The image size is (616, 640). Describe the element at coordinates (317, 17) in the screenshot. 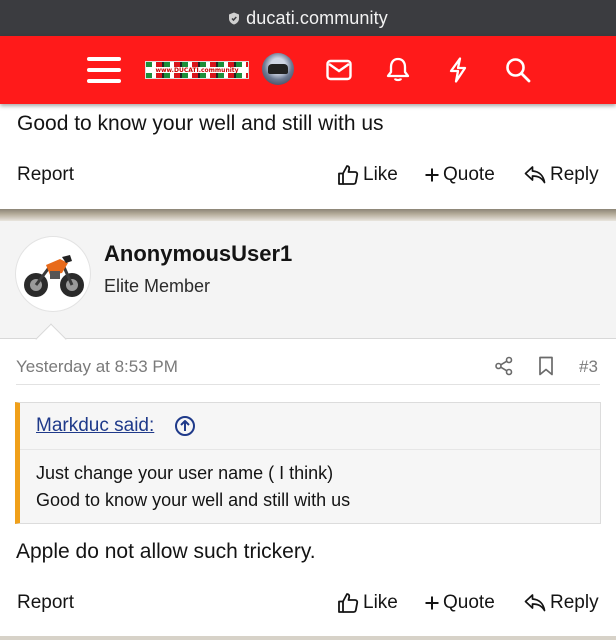

I see `url-text: ducati.community` at that location.